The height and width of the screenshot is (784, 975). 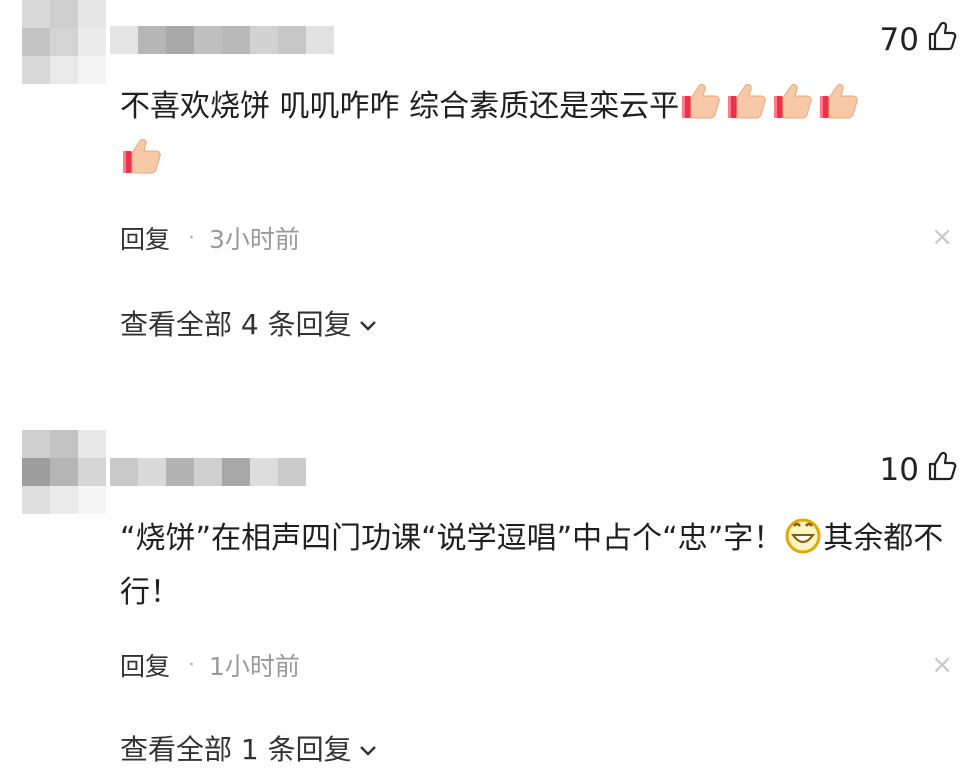 What do you see at coordinates (803, 542) in the screenshot?
I see `grinning-face-emoji-icon` at bounding box center [803, 542].